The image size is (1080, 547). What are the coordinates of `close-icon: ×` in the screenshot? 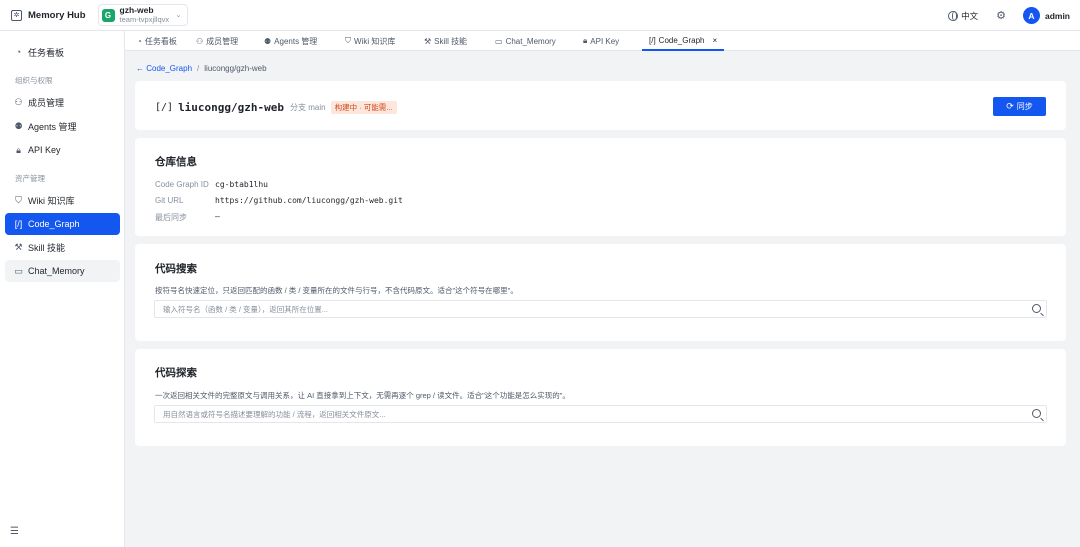 It's located at (714, 40).